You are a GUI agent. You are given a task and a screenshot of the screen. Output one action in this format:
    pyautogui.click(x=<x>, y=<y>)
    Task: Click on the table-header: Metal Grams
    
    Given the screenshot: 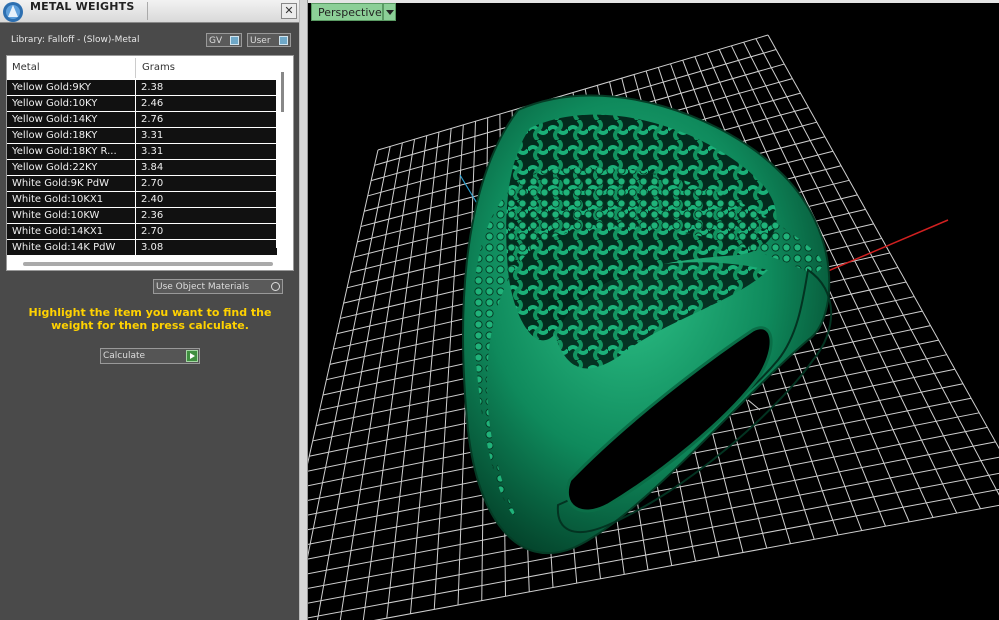 What is the action you would take?
    pyautogui.click(x=142, y=68)
    